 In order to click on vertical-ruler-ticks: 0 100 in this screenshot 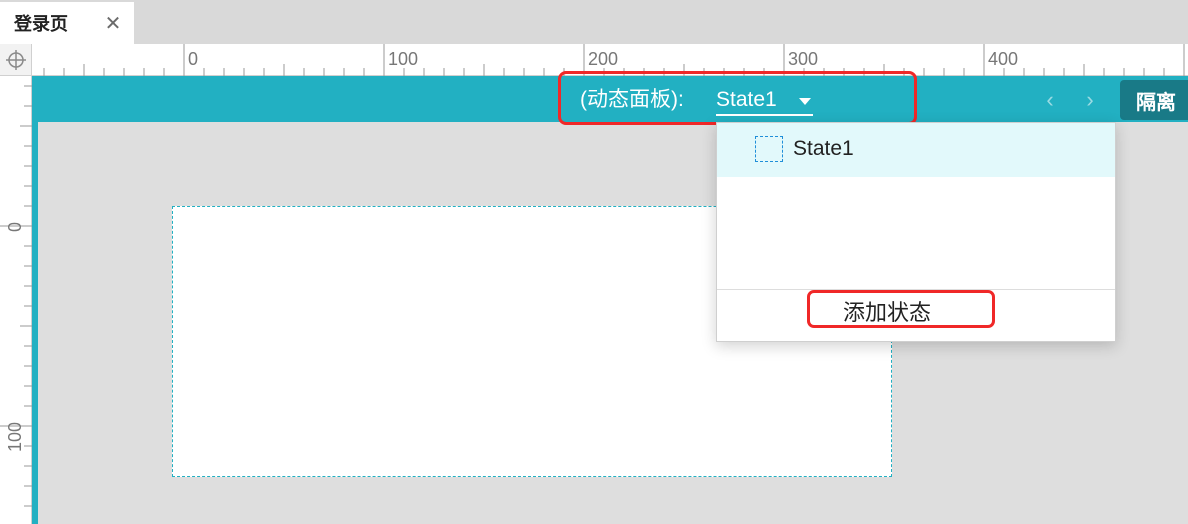, I will do `click(16, 296)`.